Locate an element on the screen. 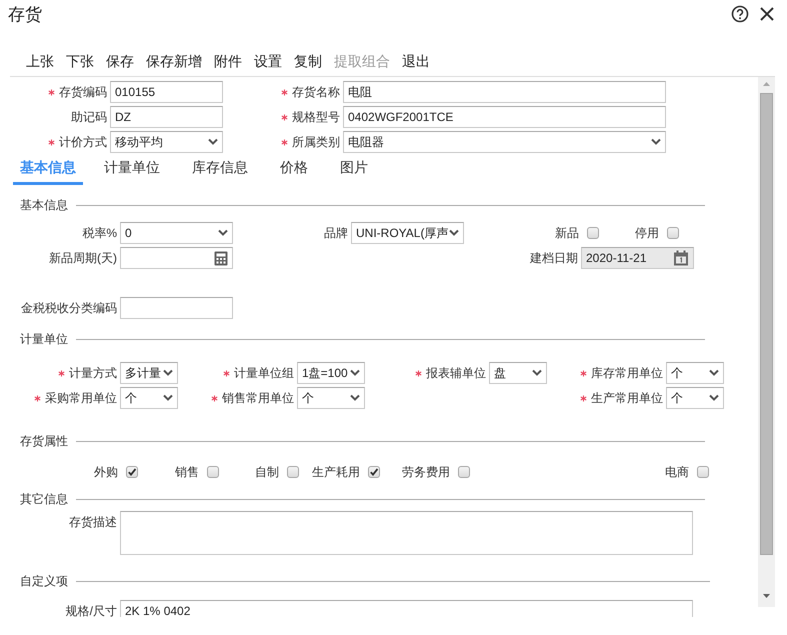  section-heading: 其它信息 is located at coordinates (44, 499).